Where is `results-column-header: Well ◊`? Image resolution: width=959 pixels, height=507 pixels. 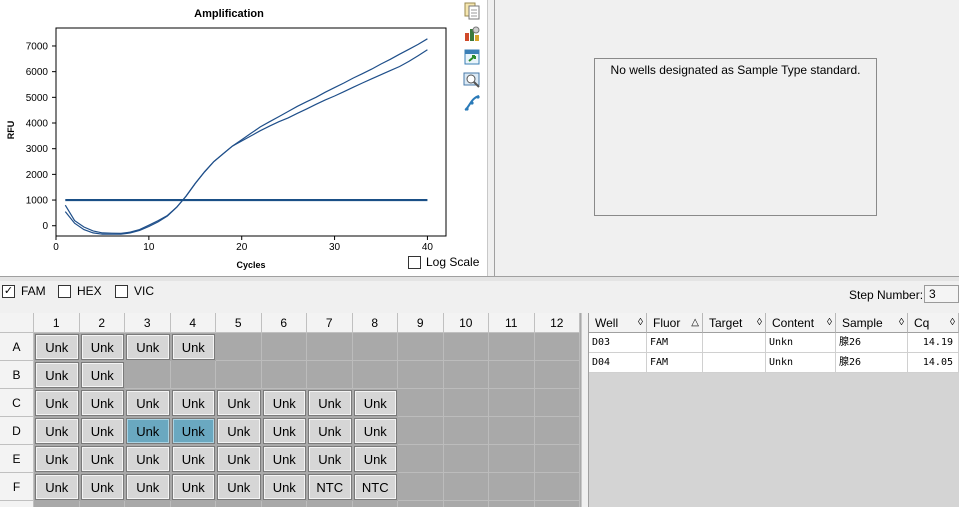 results-column-header: Well ◊ is located at coordinates (618, 323).